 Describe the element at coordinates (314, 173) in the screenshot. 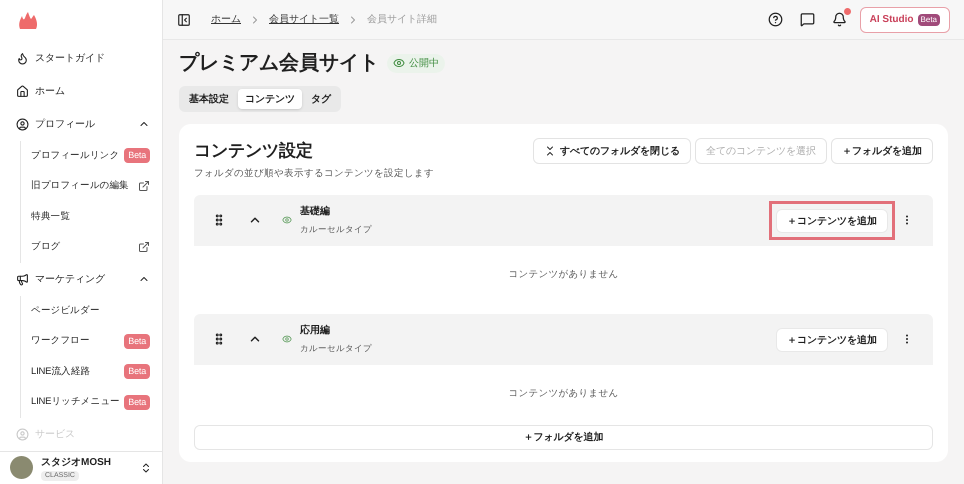

I see `card-subtitle: フォルダの並び順や表示するコンテンツを設定します` at that location.